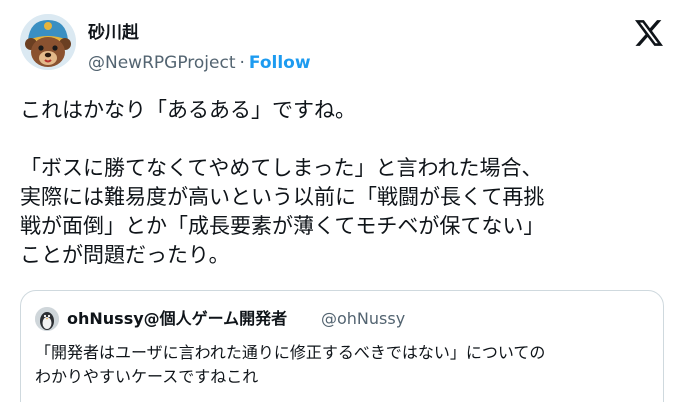  I want to click on follow-button: Follow, so click(280, 63).